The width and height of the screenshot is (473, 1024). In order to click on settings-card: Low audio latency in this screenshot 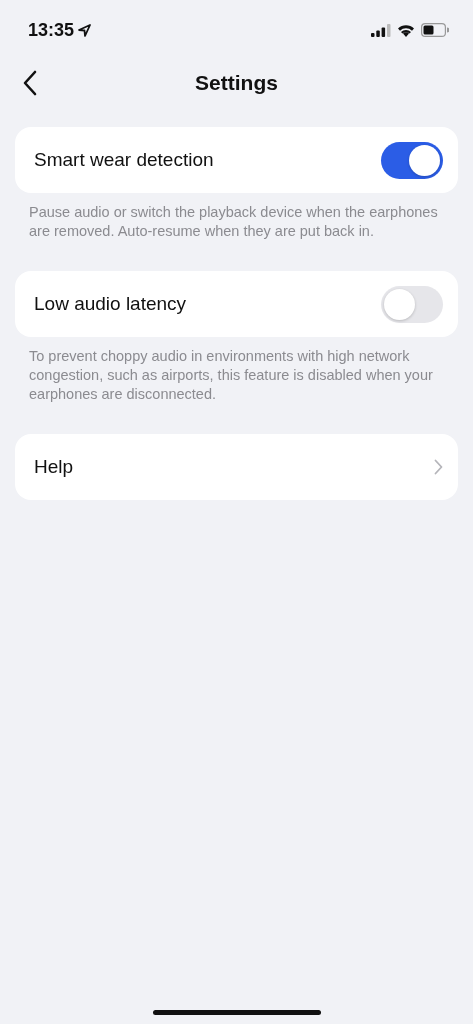, I will do `click(236, 304)`.